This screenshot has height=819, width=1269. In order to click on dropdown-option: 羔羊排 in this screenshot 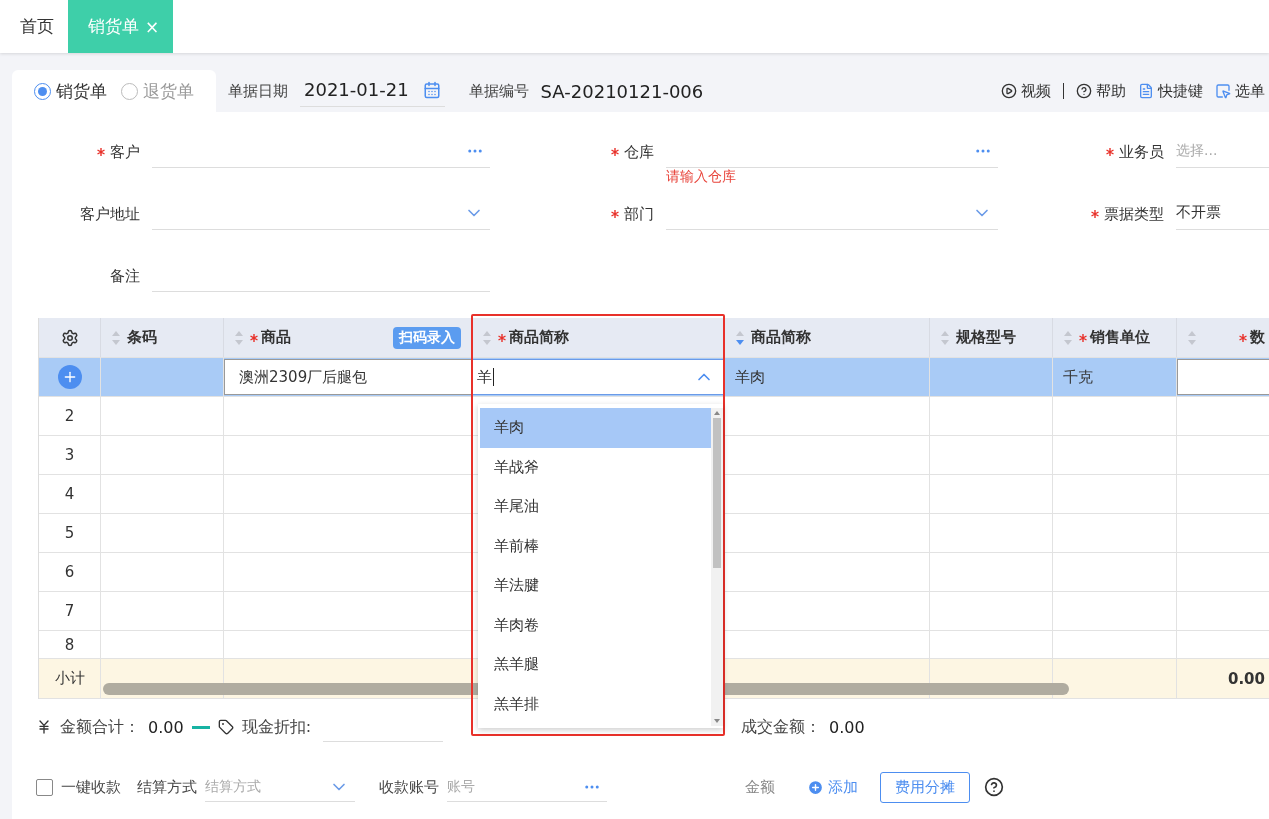, I will do `click(595, 704)`.